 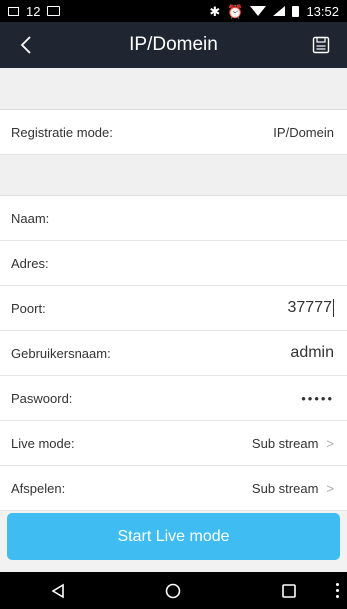 I want to click on registration-mode-value: IP/Domein, so click(x=303, y=132).